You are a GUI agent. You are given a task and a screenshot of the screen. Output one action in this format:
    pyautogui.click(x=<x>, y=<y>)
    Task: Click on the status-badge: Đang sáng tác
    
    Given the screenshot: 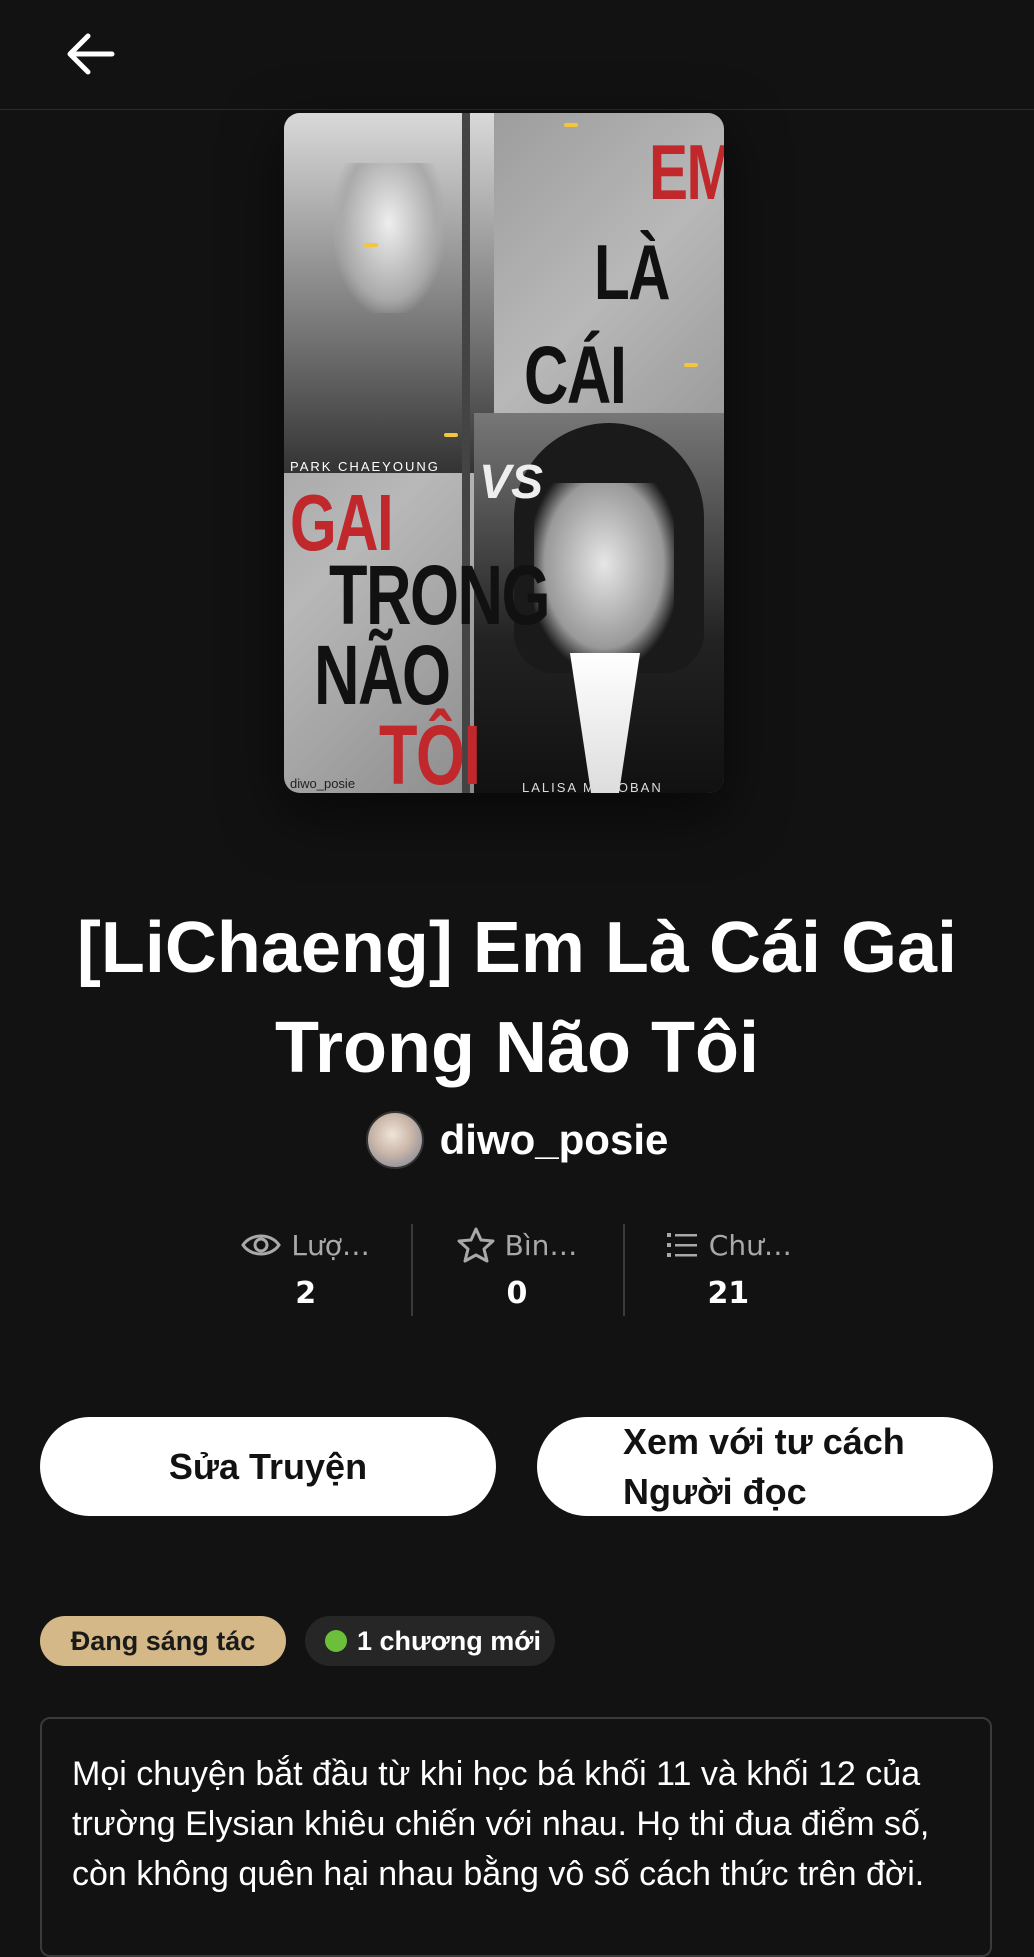 What is the action you would take?
    pyautogui.click(x=163, y=1641)
    